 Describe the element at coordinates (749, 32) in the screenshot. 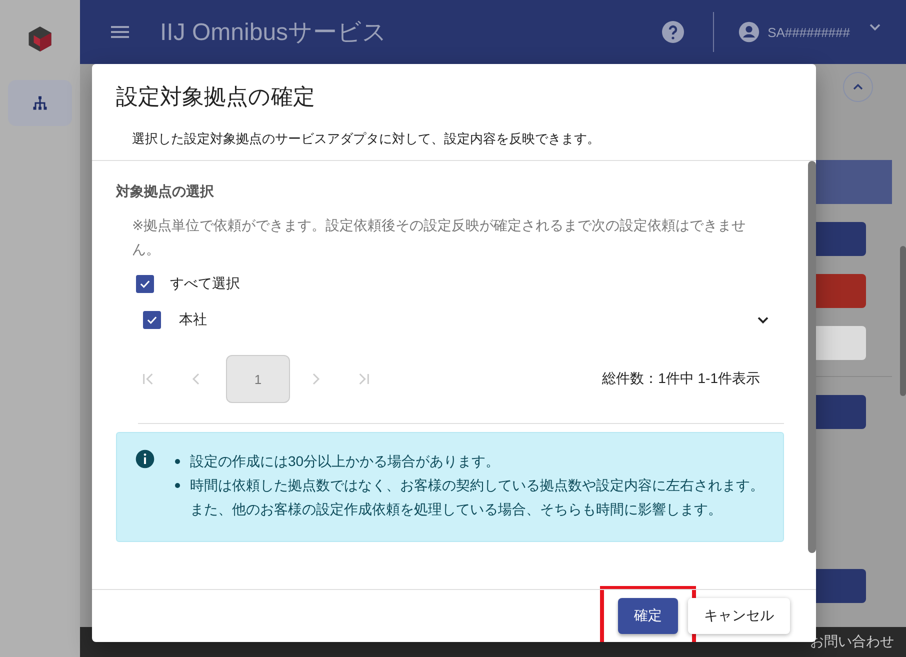

I see `user-avatar-icon` at that location.